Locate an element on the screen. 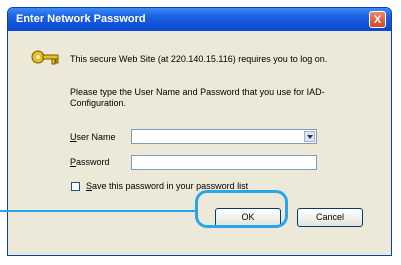 The height and width of the screenshot is (265, 401). key-icon is located at coordinates (45, 57).